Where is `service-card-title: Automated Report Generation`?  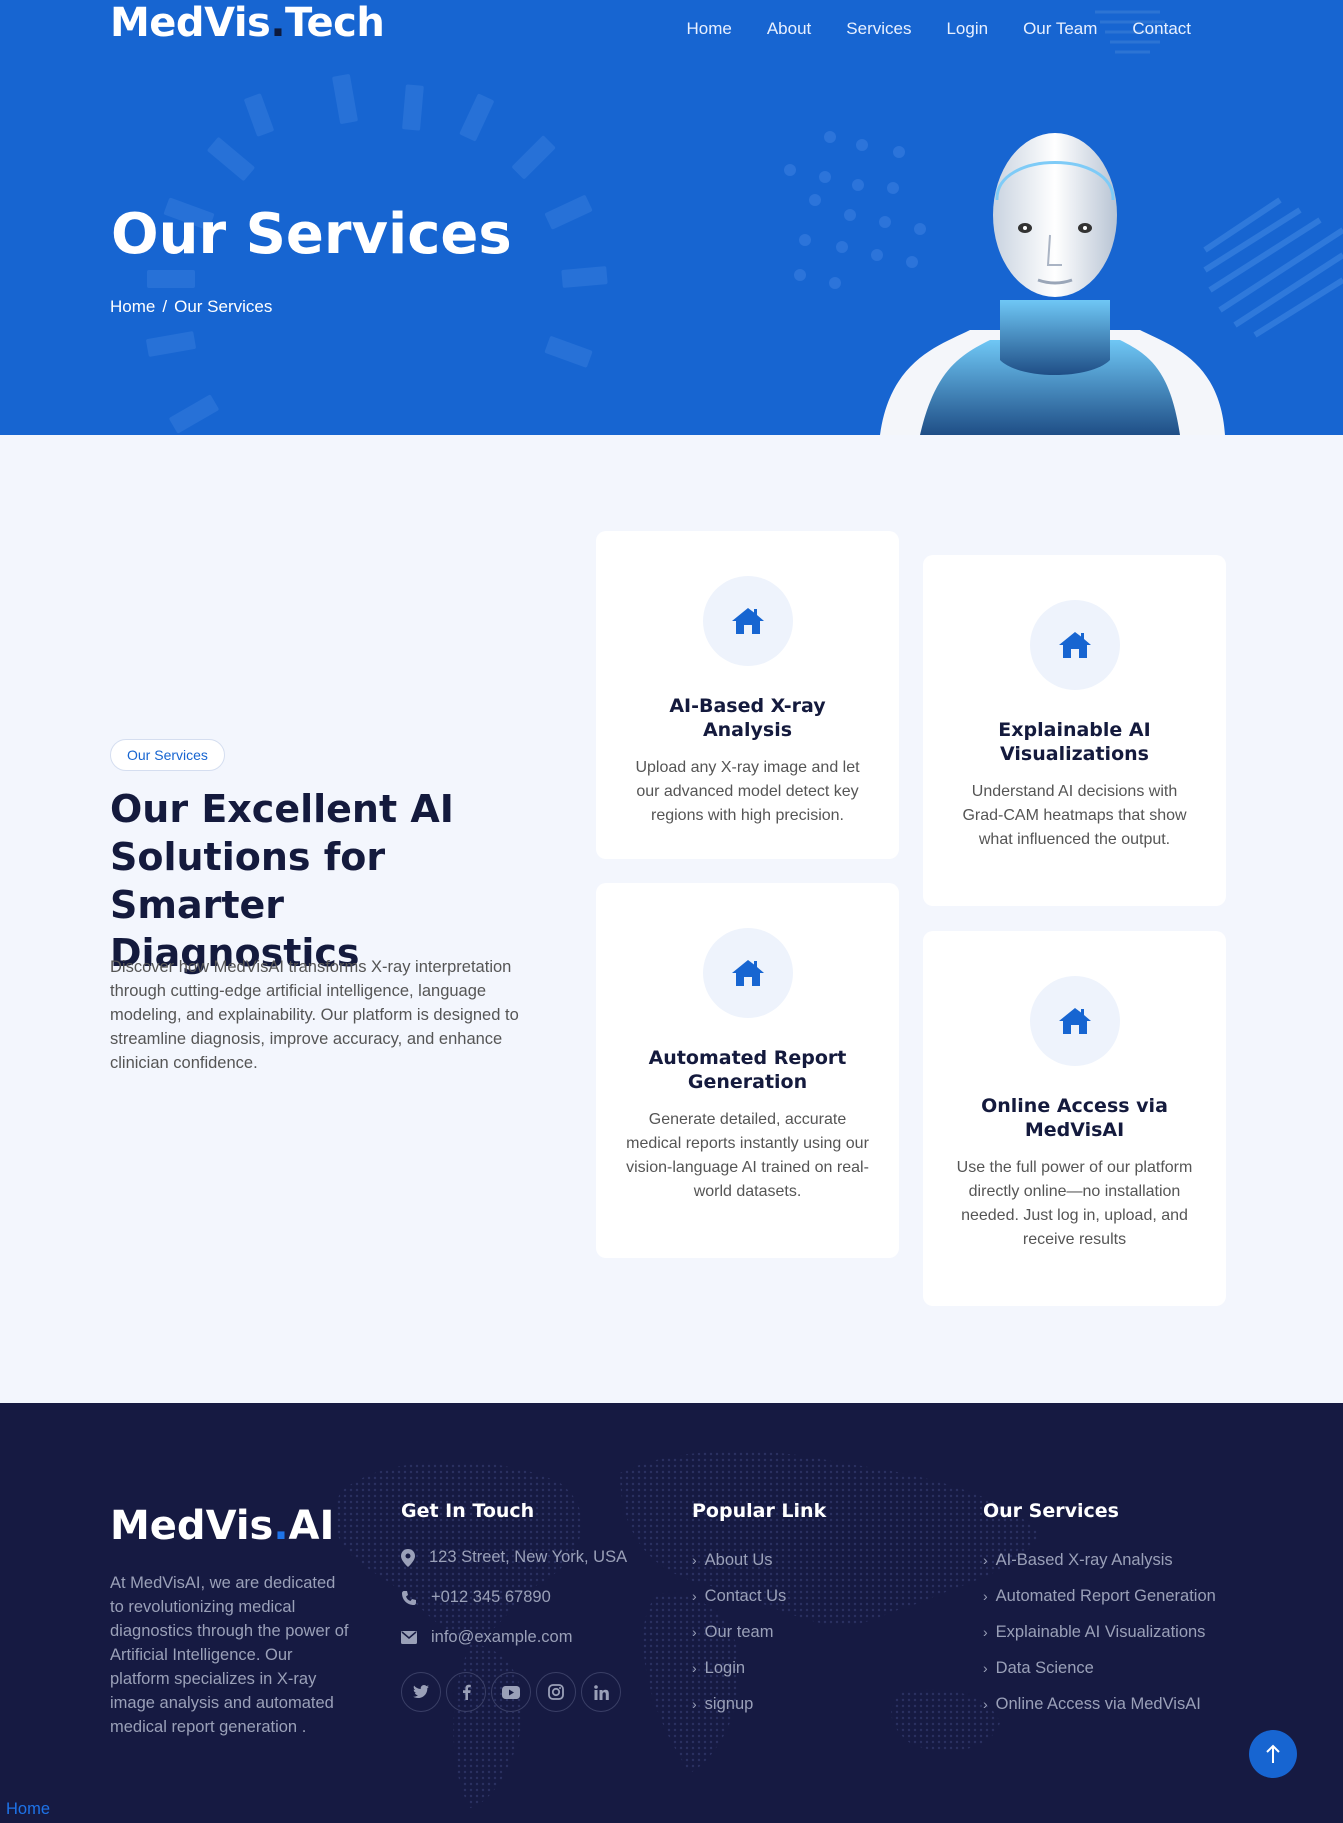
service-card-title: Automated Report Generation is located at coordinates (747, 1070).